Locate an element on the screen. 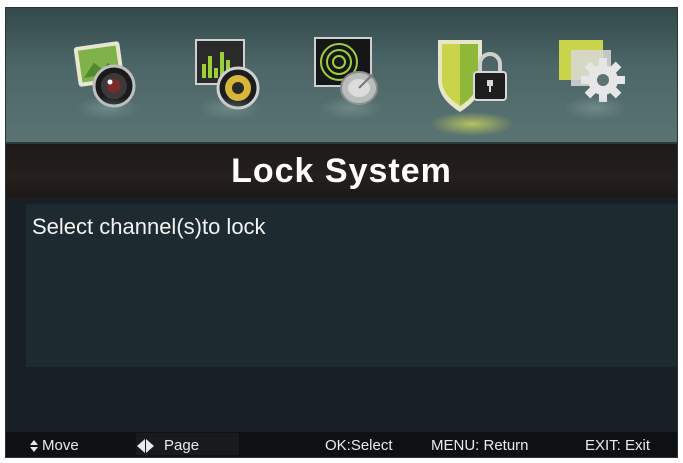  menu-hint: MENU: Return is located at coordinates (480, 445).